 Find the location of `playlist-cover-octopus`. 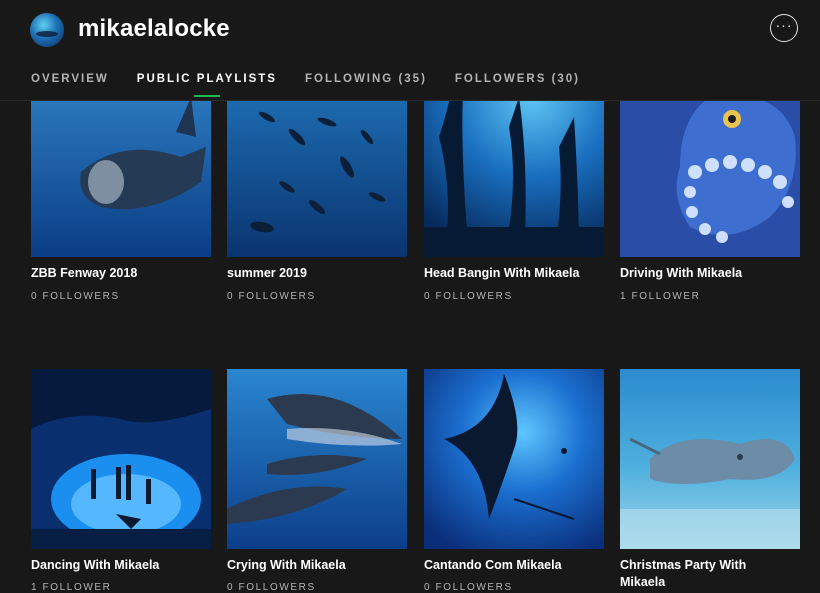

playlist-cover-octopus is located at coordinates (710, 167).